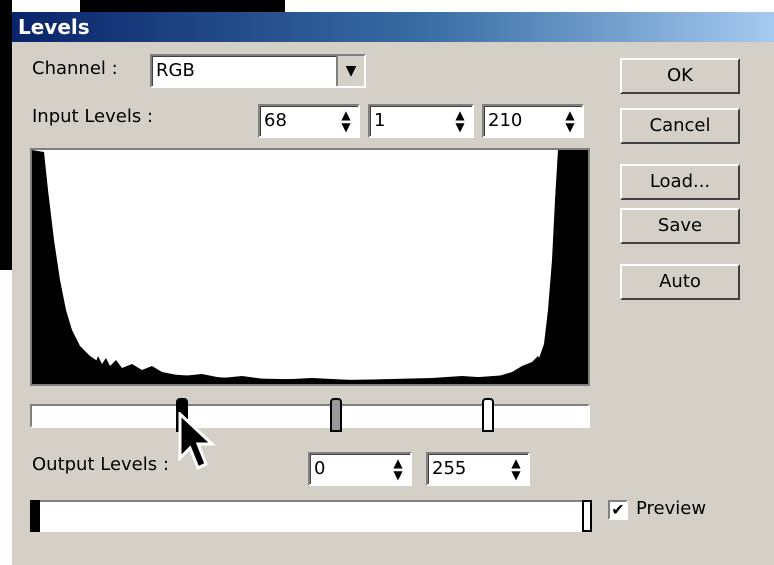 The image size is (774, 565). I want to click on input-levels-slider, so click(310, 416).